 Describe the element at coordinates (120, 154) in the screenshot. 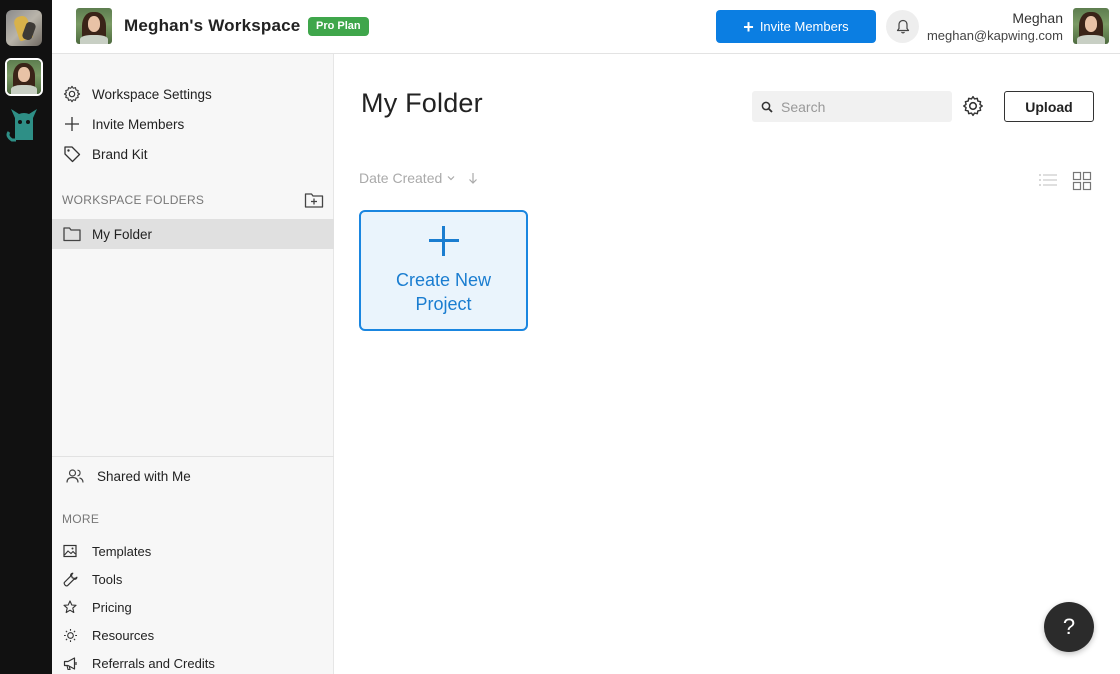

I see `sidebar-item-label: Brand Kit` at that location.